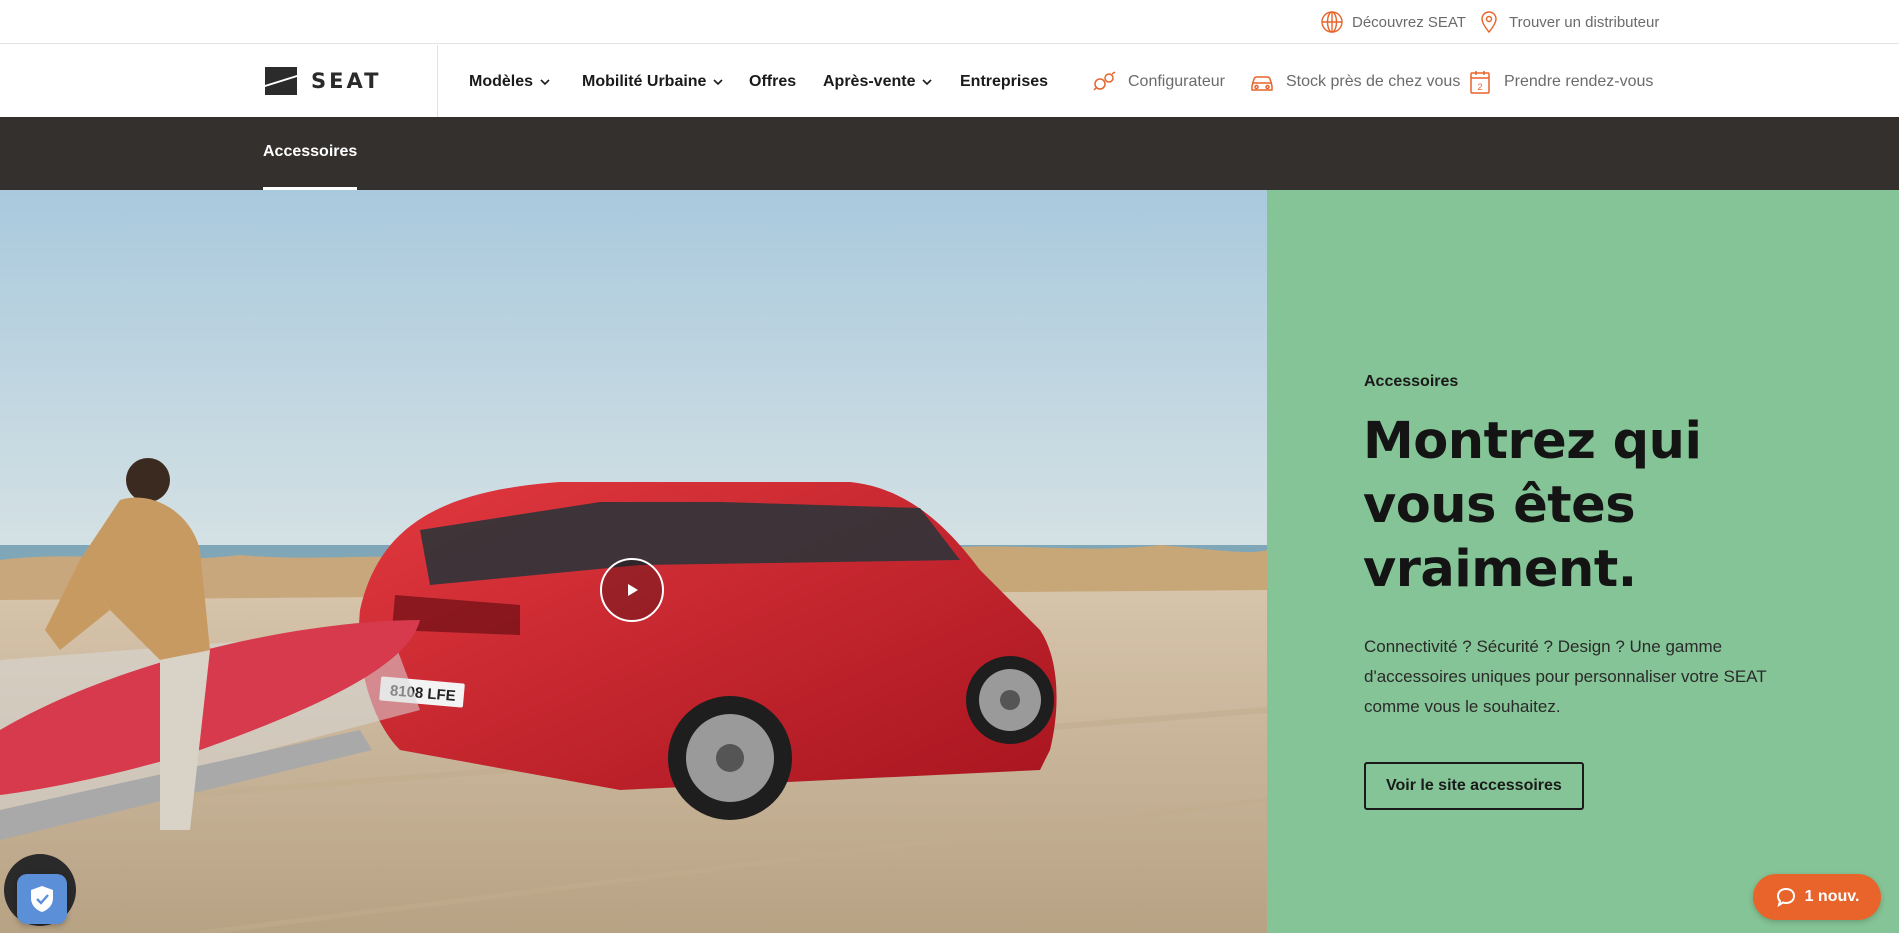 This screenshot has height=933, width=1899. I want to click on play-icon, so click(633, 590).